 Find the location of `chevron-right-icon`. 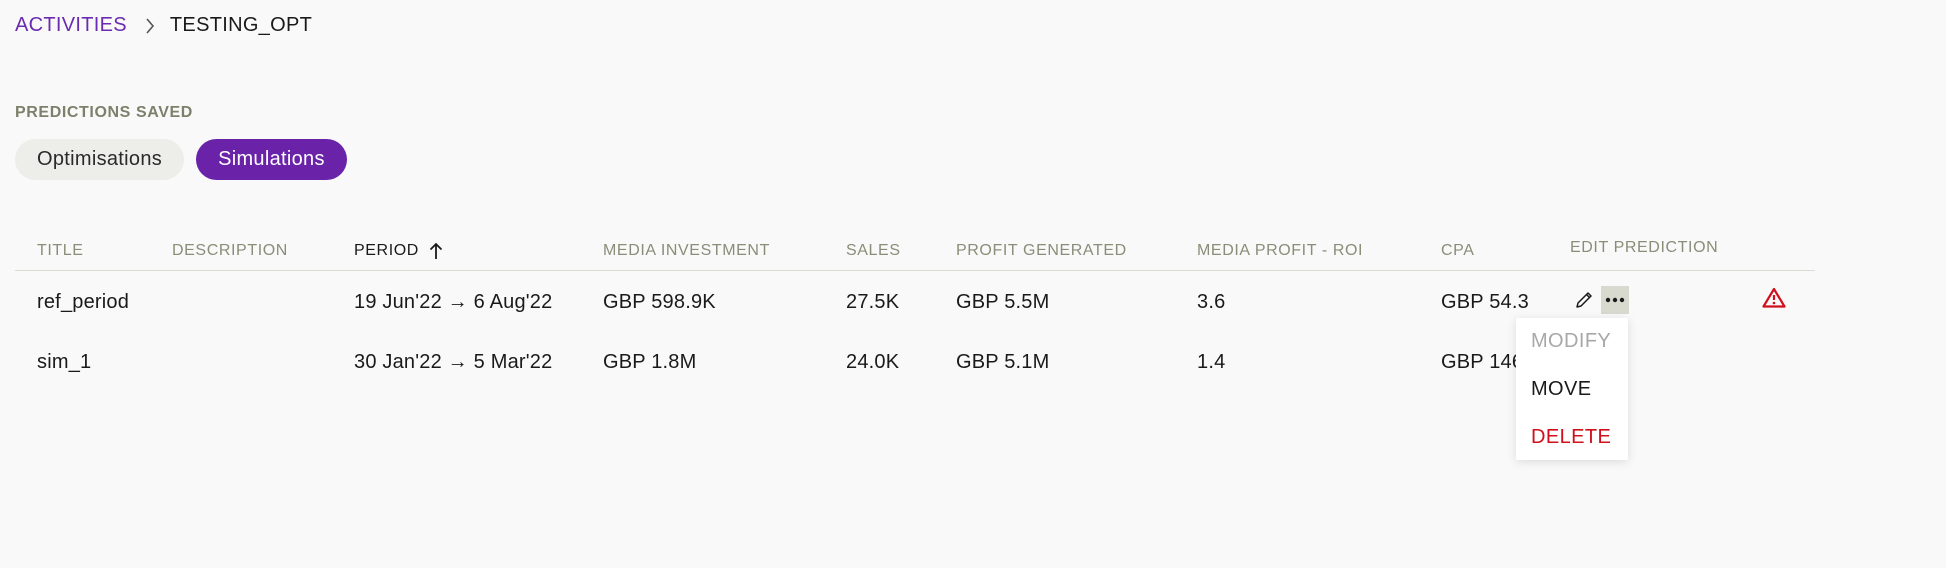

chevron-right-icon is located at coordinates (150, 25).